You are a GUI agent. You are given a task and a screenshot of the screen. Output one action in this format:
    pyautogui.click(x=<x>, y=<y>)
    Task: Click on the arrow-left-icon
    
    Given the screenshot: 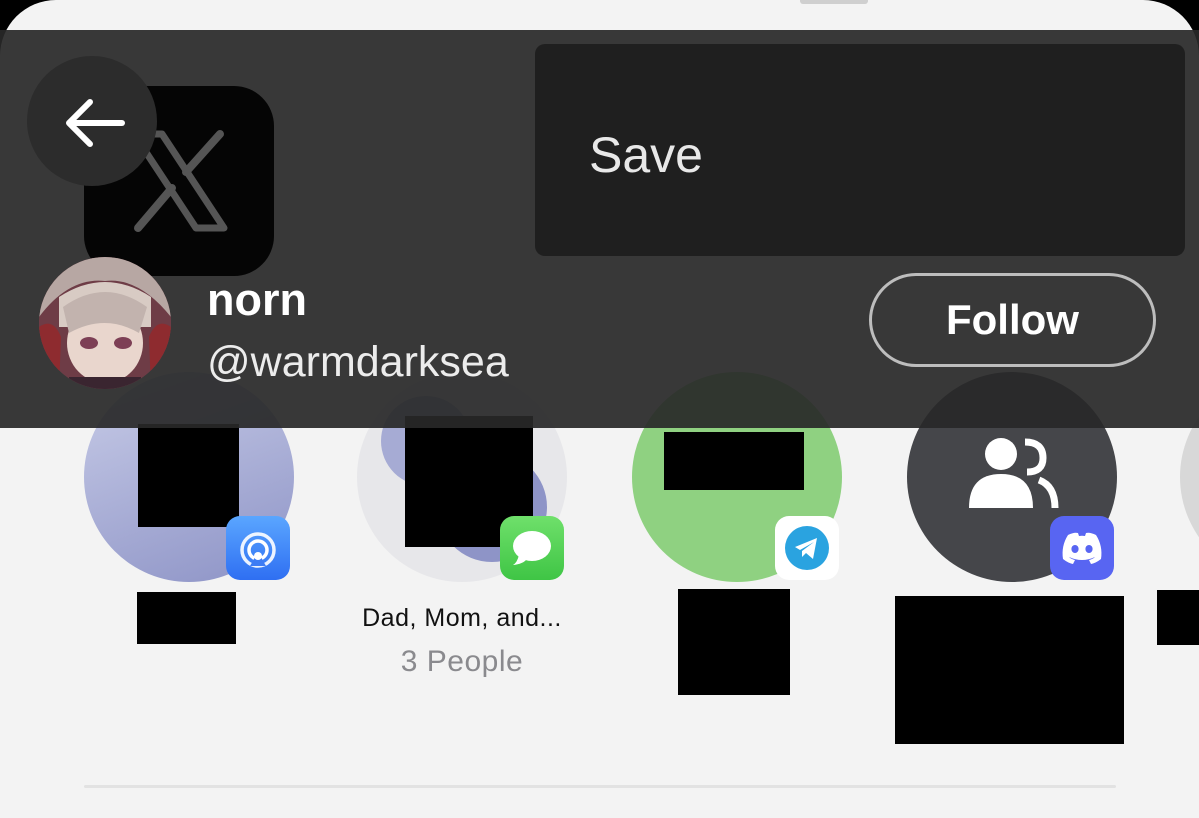 What is the action you would take?
    pyautogui.click(x=95, y=123)
    